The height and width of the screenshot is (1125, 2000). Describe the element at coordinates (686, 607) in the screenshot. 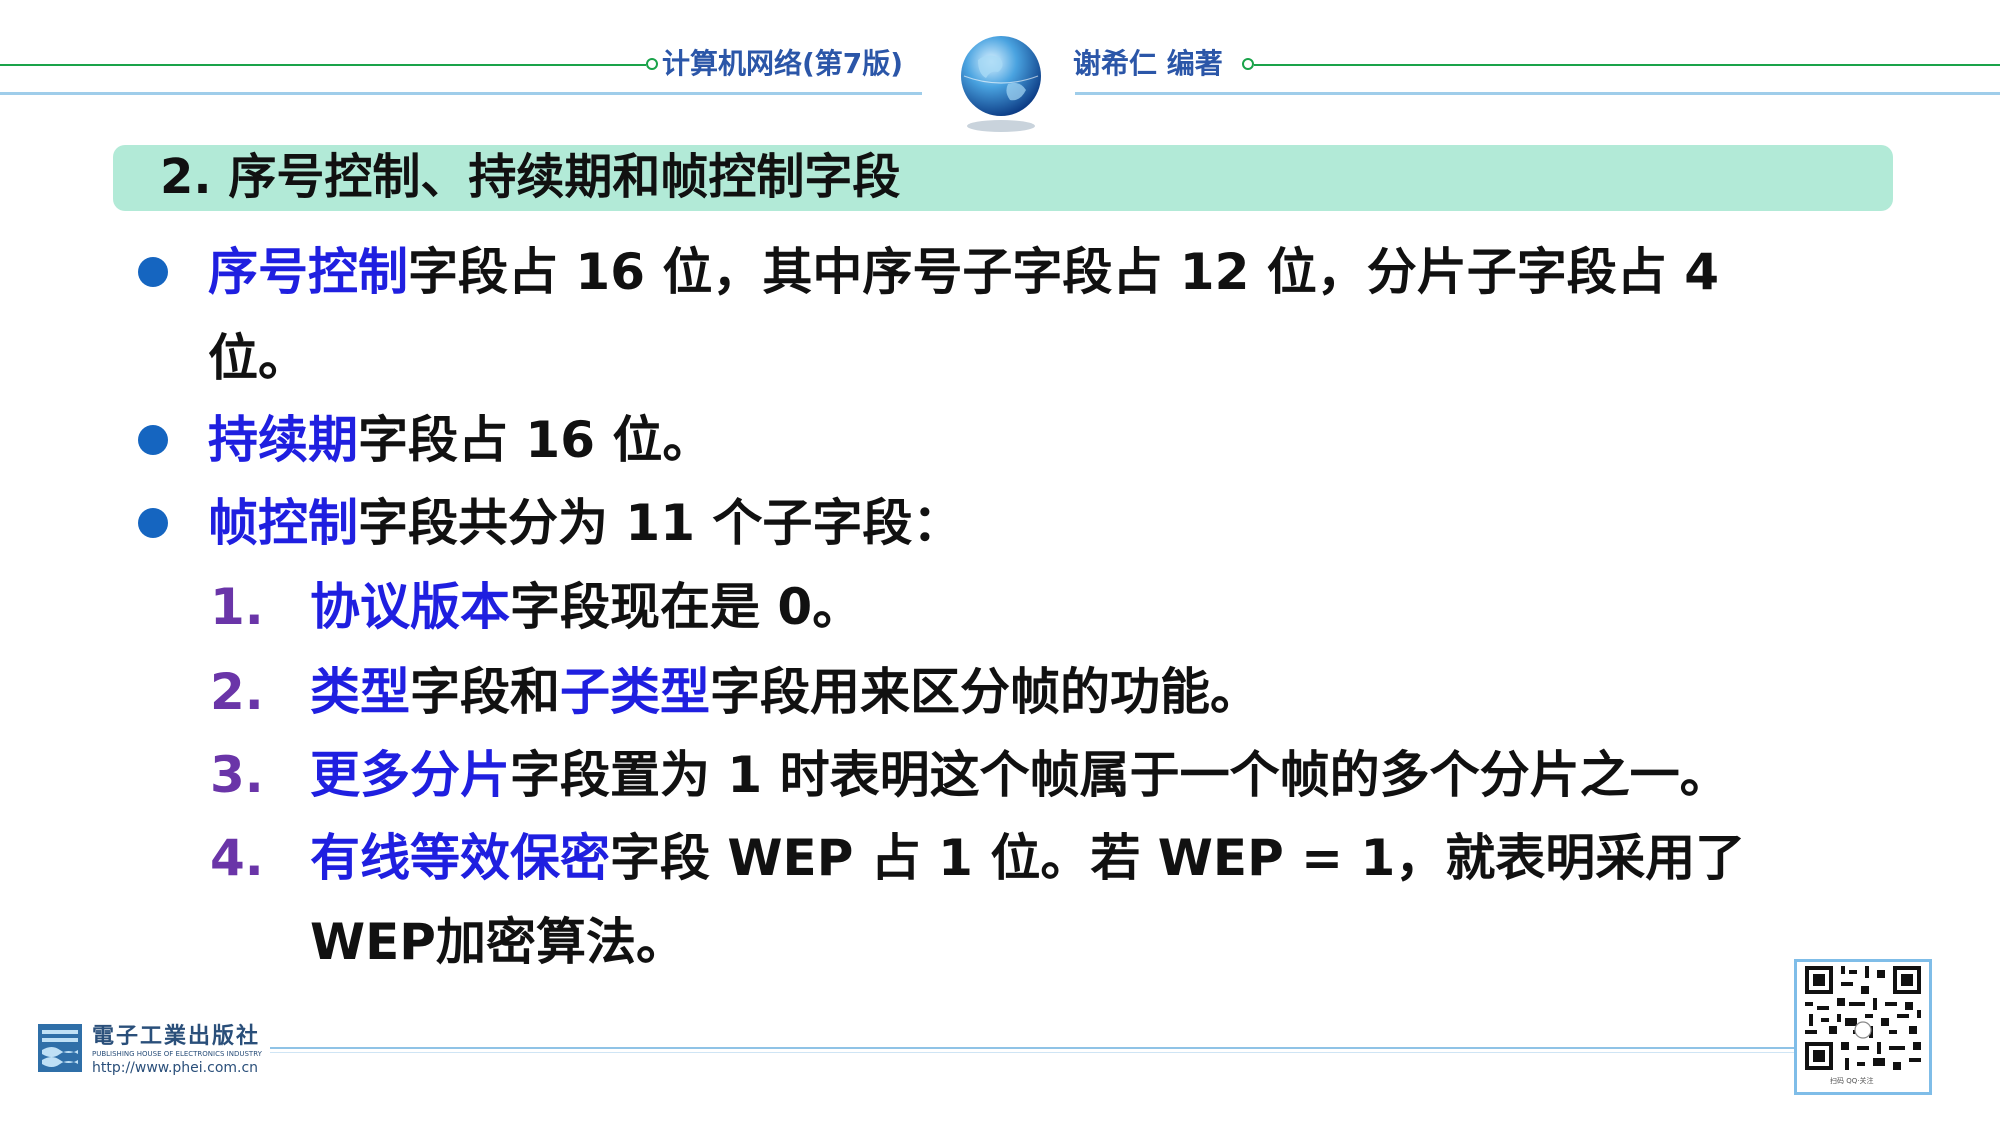

I see `subitem-text: 字段现在是 0。` at that location.